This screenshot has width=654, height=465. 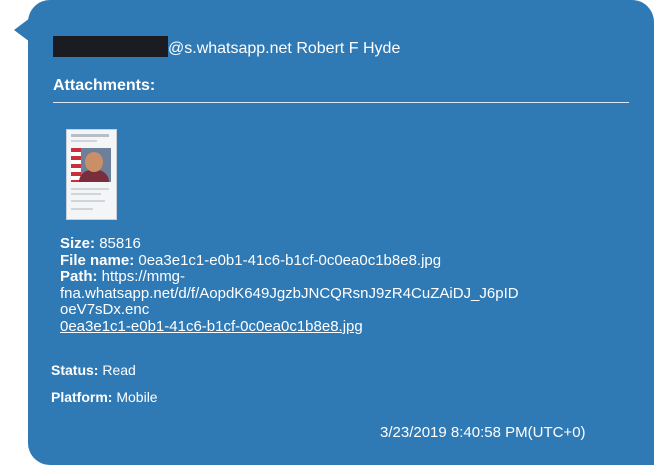 What do you see at coordinates (120, 243) in the screenshot?
I see `size-value: 85816` at bounding box center [120, 243].